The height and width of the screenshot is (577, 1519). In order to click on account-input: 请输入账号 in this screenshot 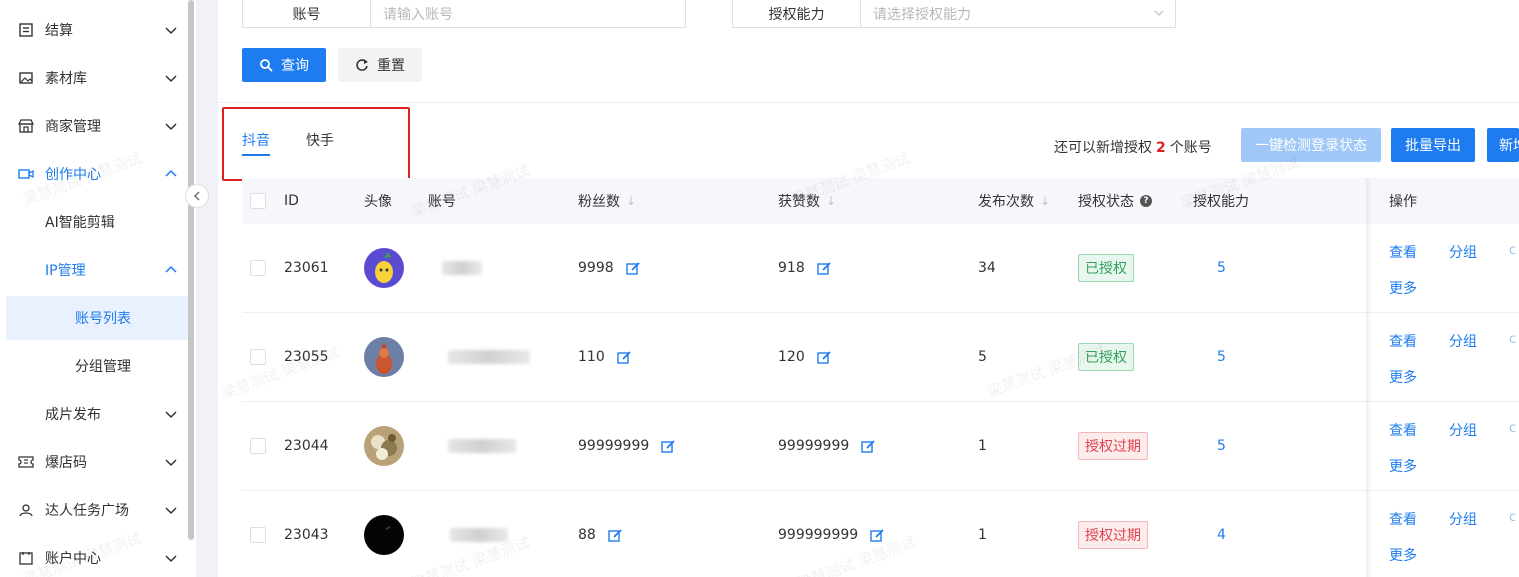, I will do `click(528, 13)`.